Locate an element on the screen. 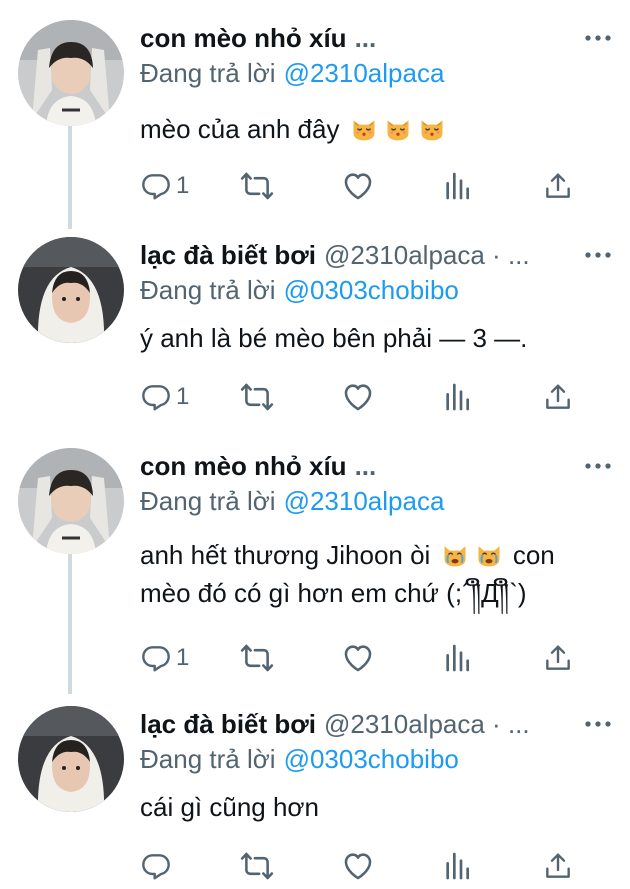 The image size is (630, 889). tweet-text-content: anh hết thương Jihoon òi is located at coordinates (285, 555).